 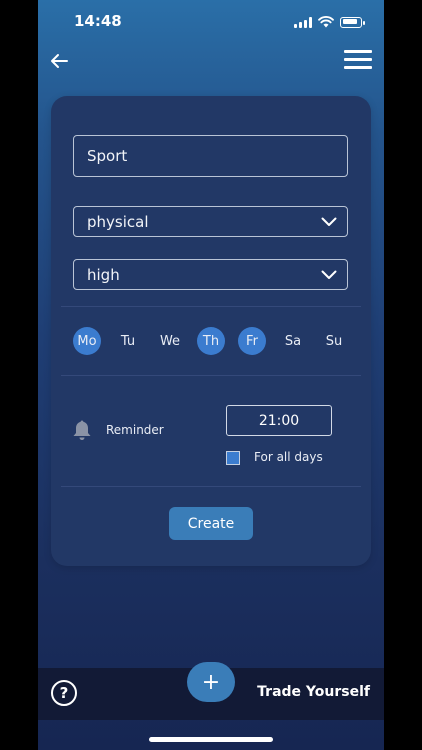 What do you see at coordinates (288, 457) in the screenshot?
I see `all-days-label: For all days` at bounding box center [288, 457].